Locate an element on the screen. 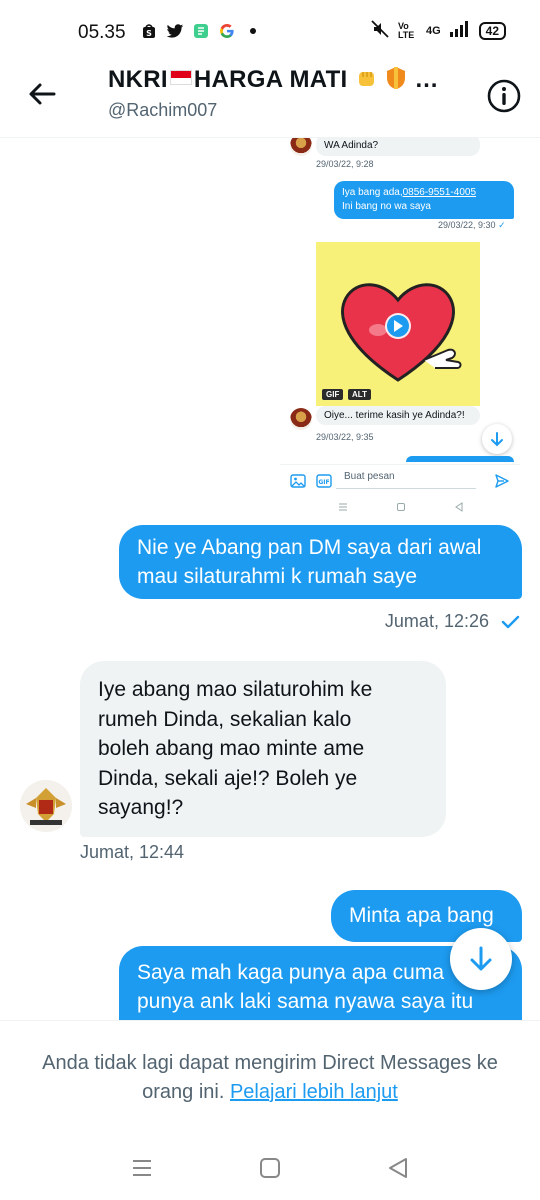 This screenshot has width=540, height=1200. embedded-time-1: 29/03/22, 9:28 is located at coordinates (345, 164).